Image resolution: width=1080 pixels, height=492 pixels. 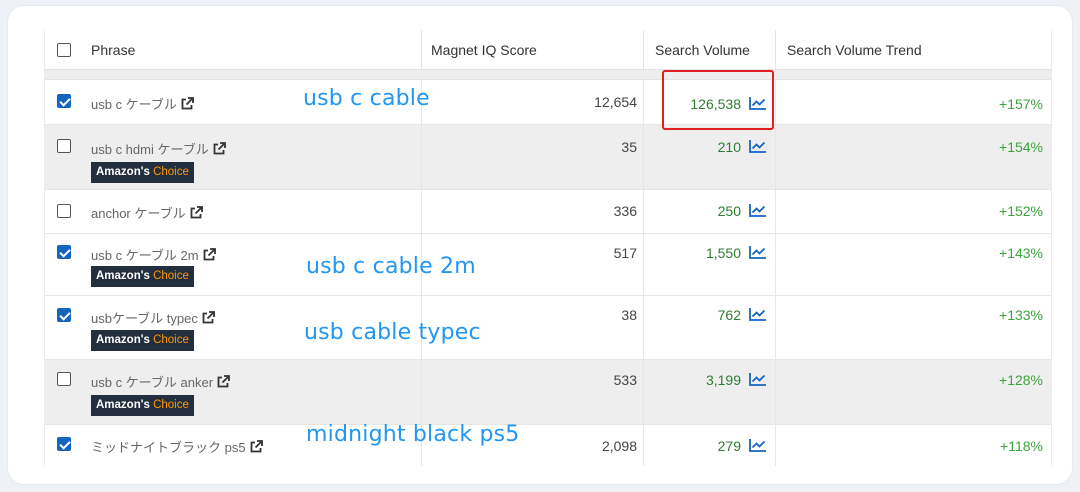 What do you see at coordinates (729, 147) in the screenshot?
I see `search-volume: 210` at bounding box center [729, 147].